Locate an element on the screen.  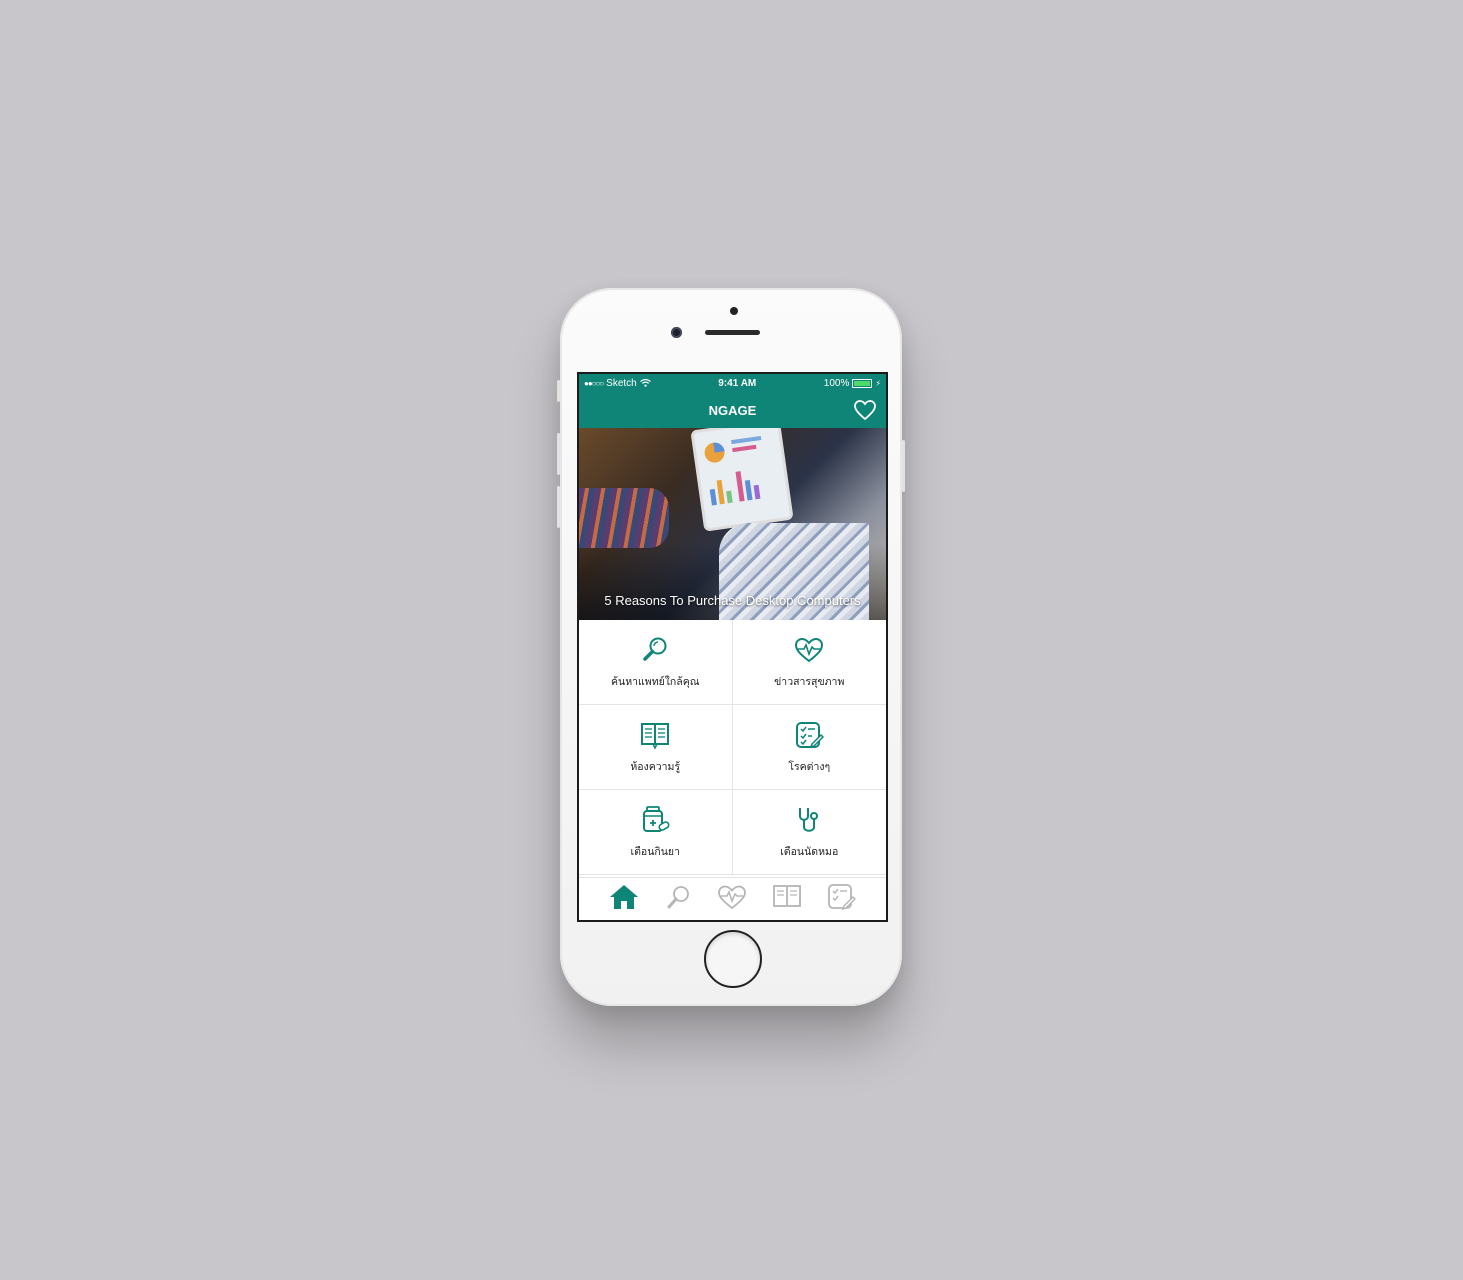
menu-item-knowledge-room: ห้องความรู้ is located at coordinates (656, 747).